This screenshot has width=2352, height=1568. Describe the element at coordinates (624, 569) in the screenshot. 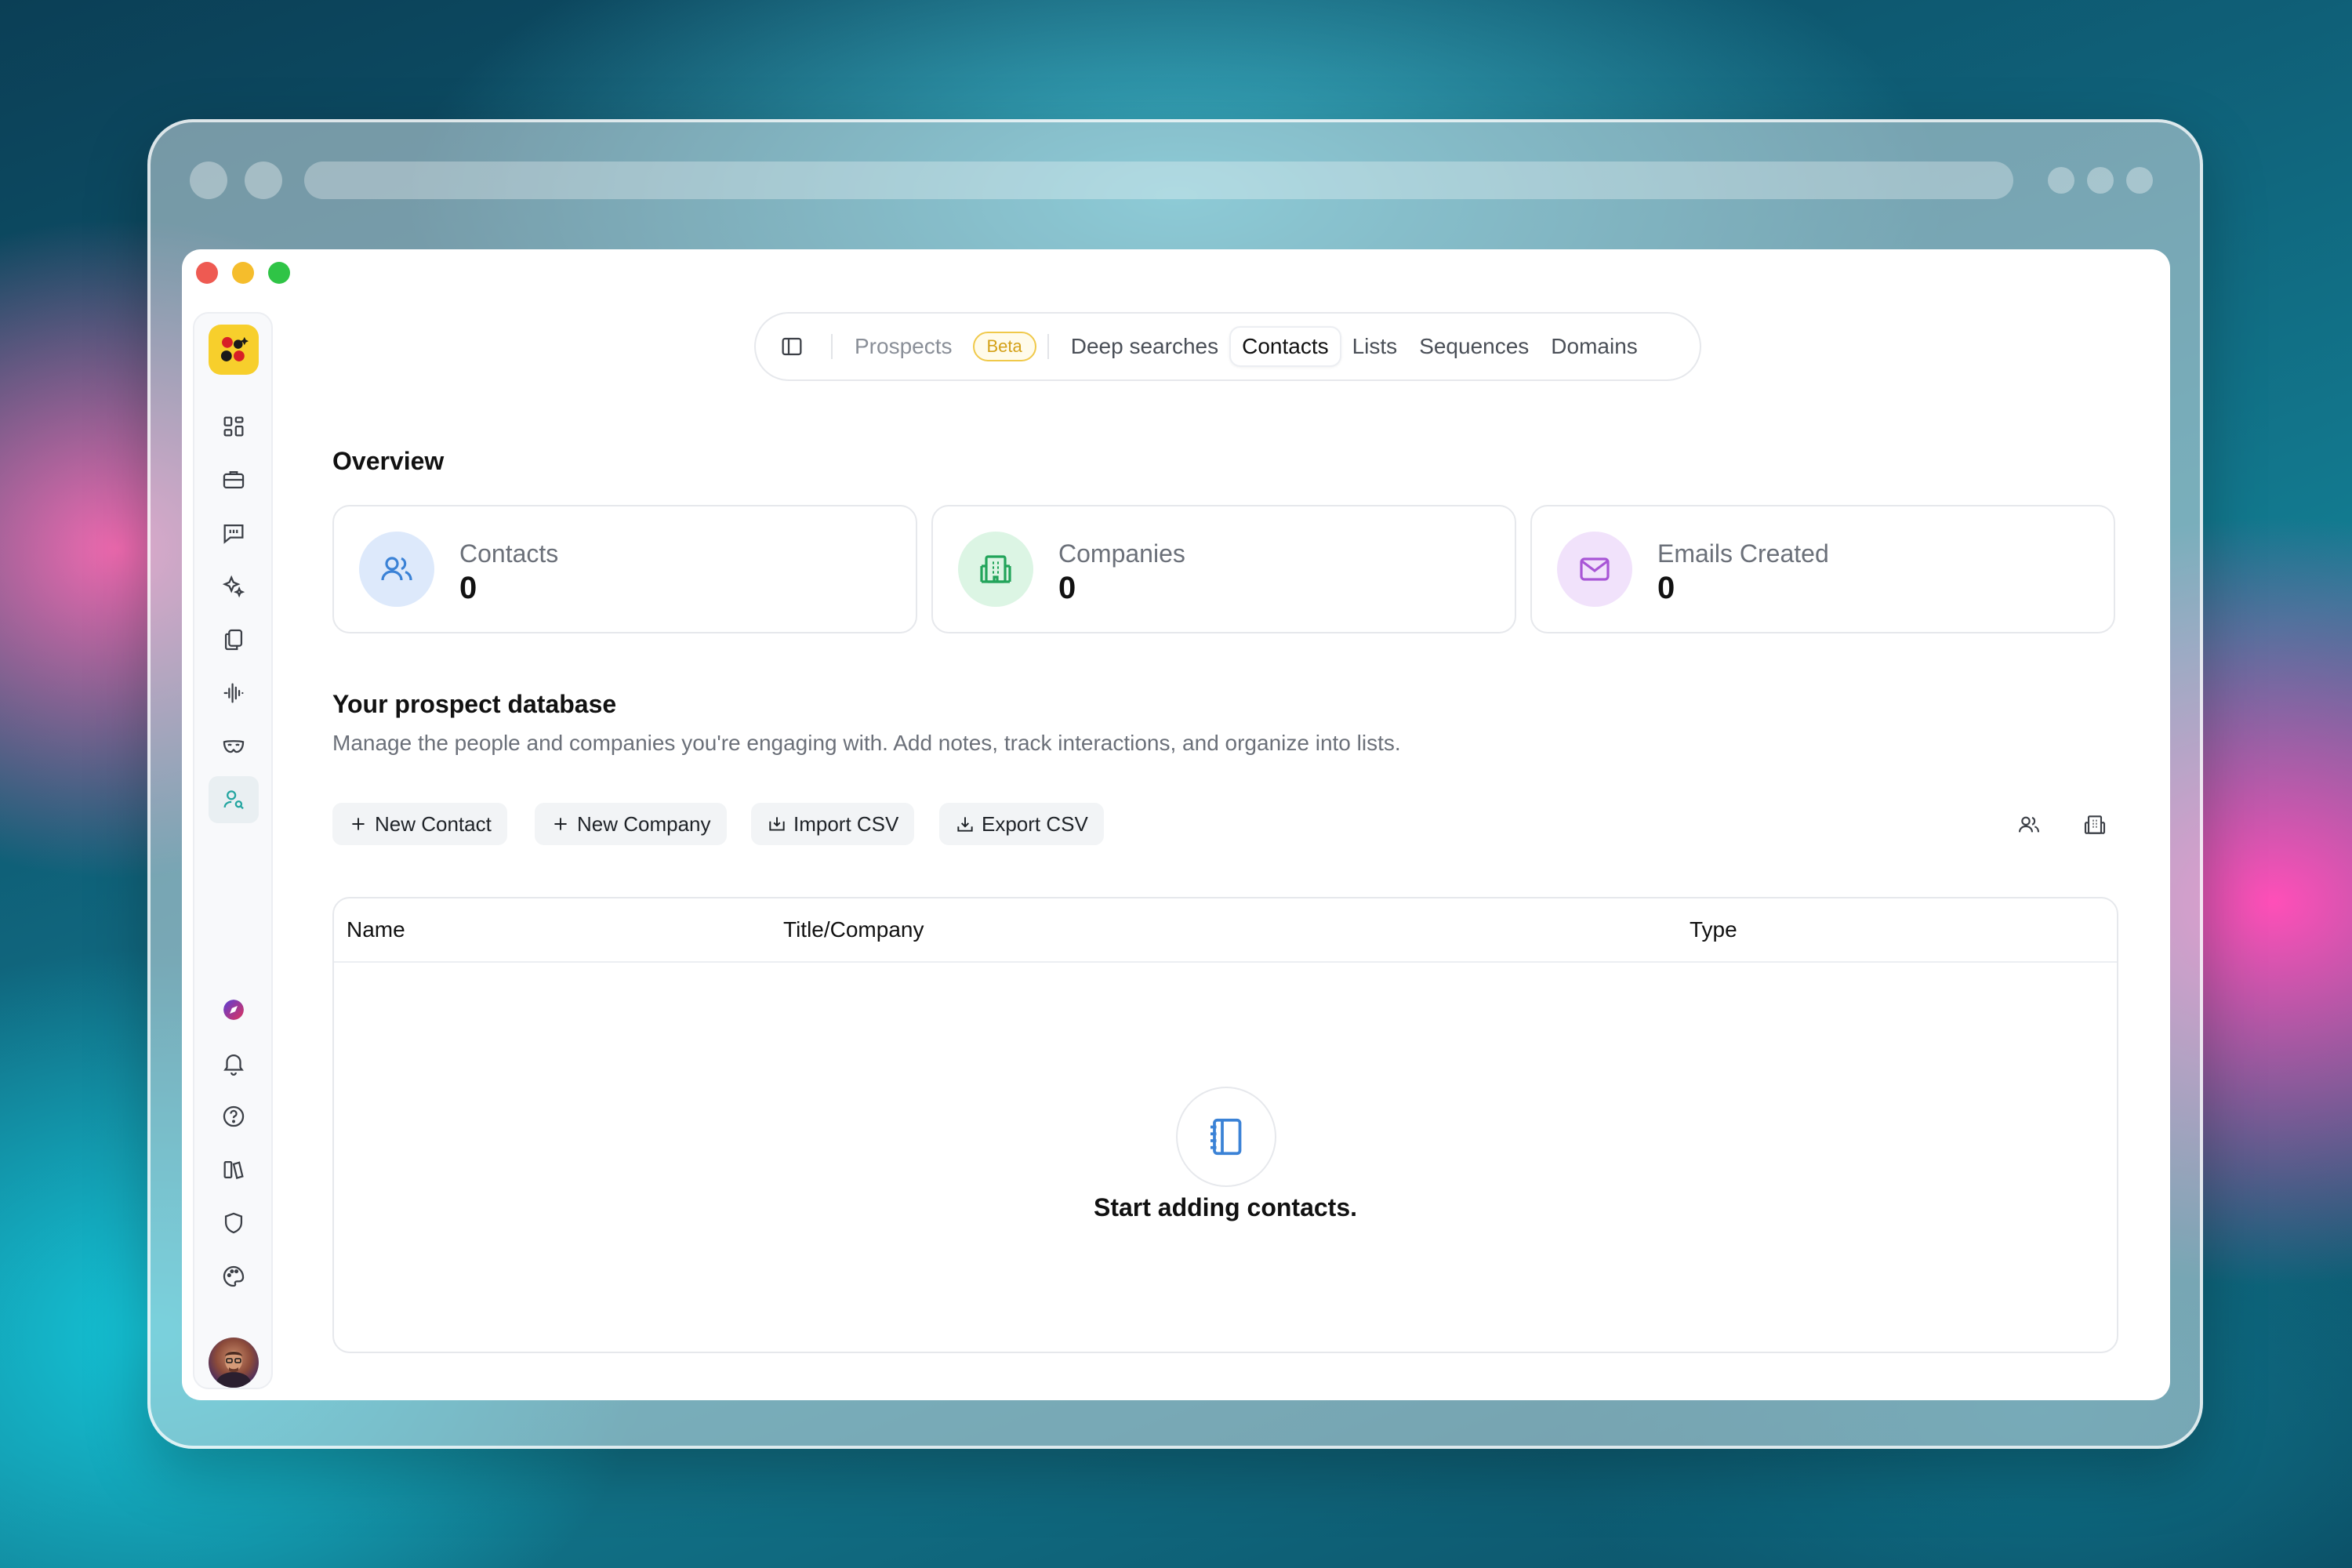

I see `contacts-stat-card: Contacts 0` at that location.